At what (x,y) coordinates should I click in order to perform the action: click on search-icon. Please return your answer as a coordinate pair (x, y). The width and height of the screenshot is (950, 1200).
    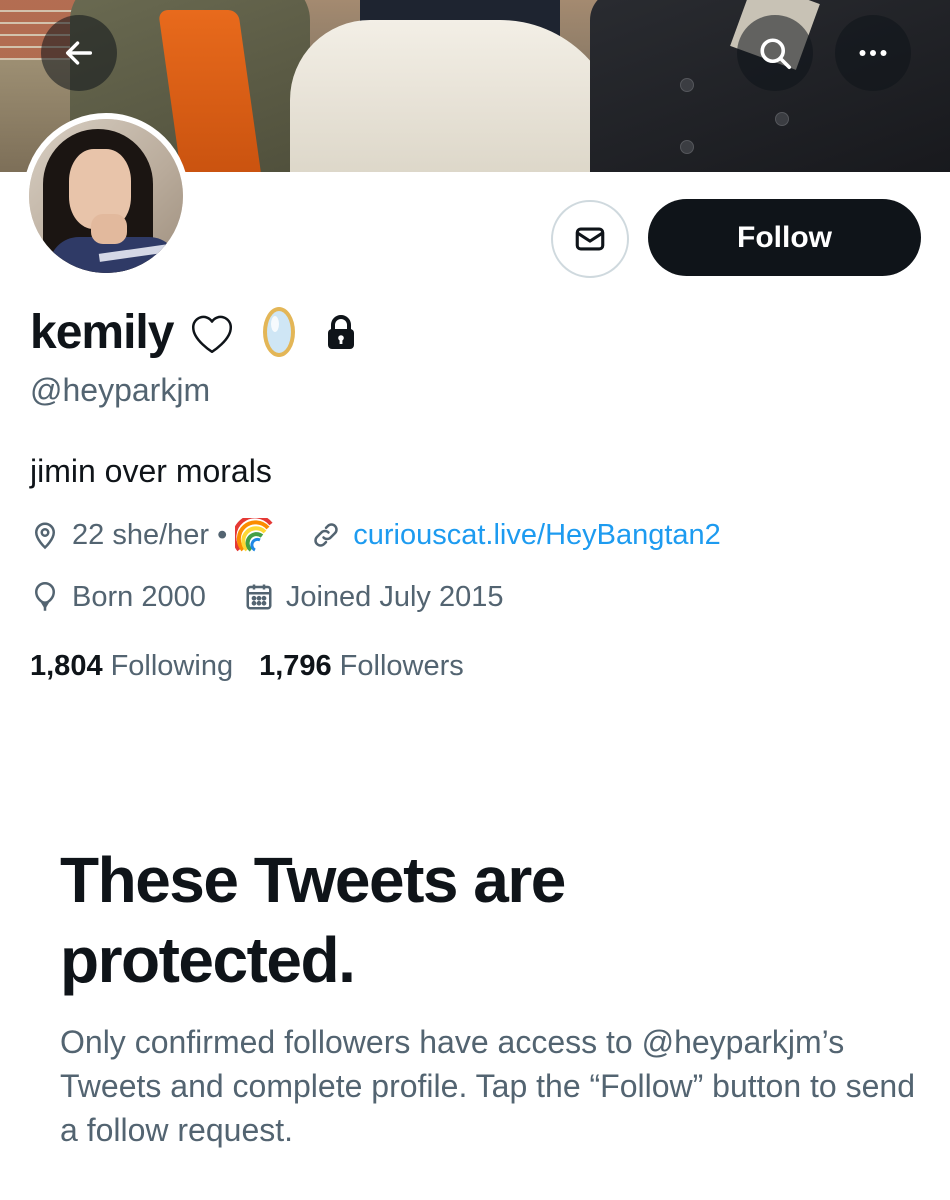
    Looking at the image, I should click on (776, 54).